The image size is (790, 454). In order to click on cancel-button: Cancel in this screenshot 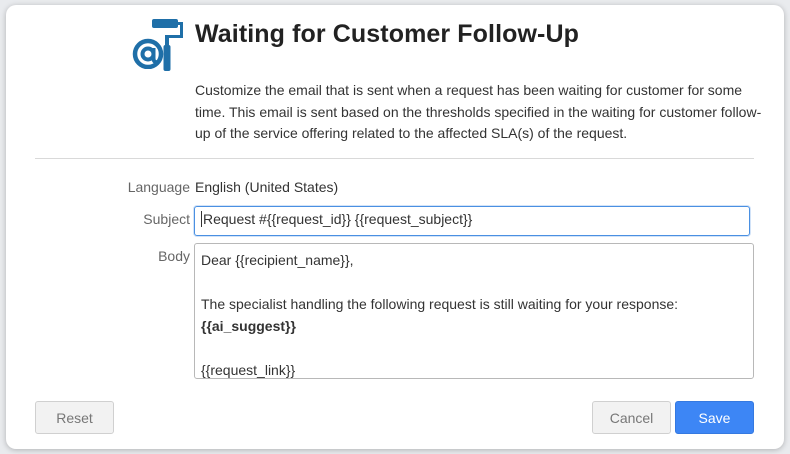, I will do `click(631, 417)`.